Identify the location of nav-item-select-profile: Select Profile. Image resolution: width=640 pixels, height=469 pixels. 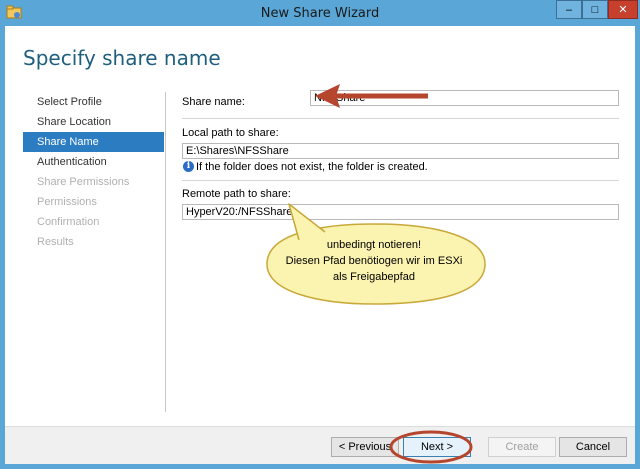
(93, 102).